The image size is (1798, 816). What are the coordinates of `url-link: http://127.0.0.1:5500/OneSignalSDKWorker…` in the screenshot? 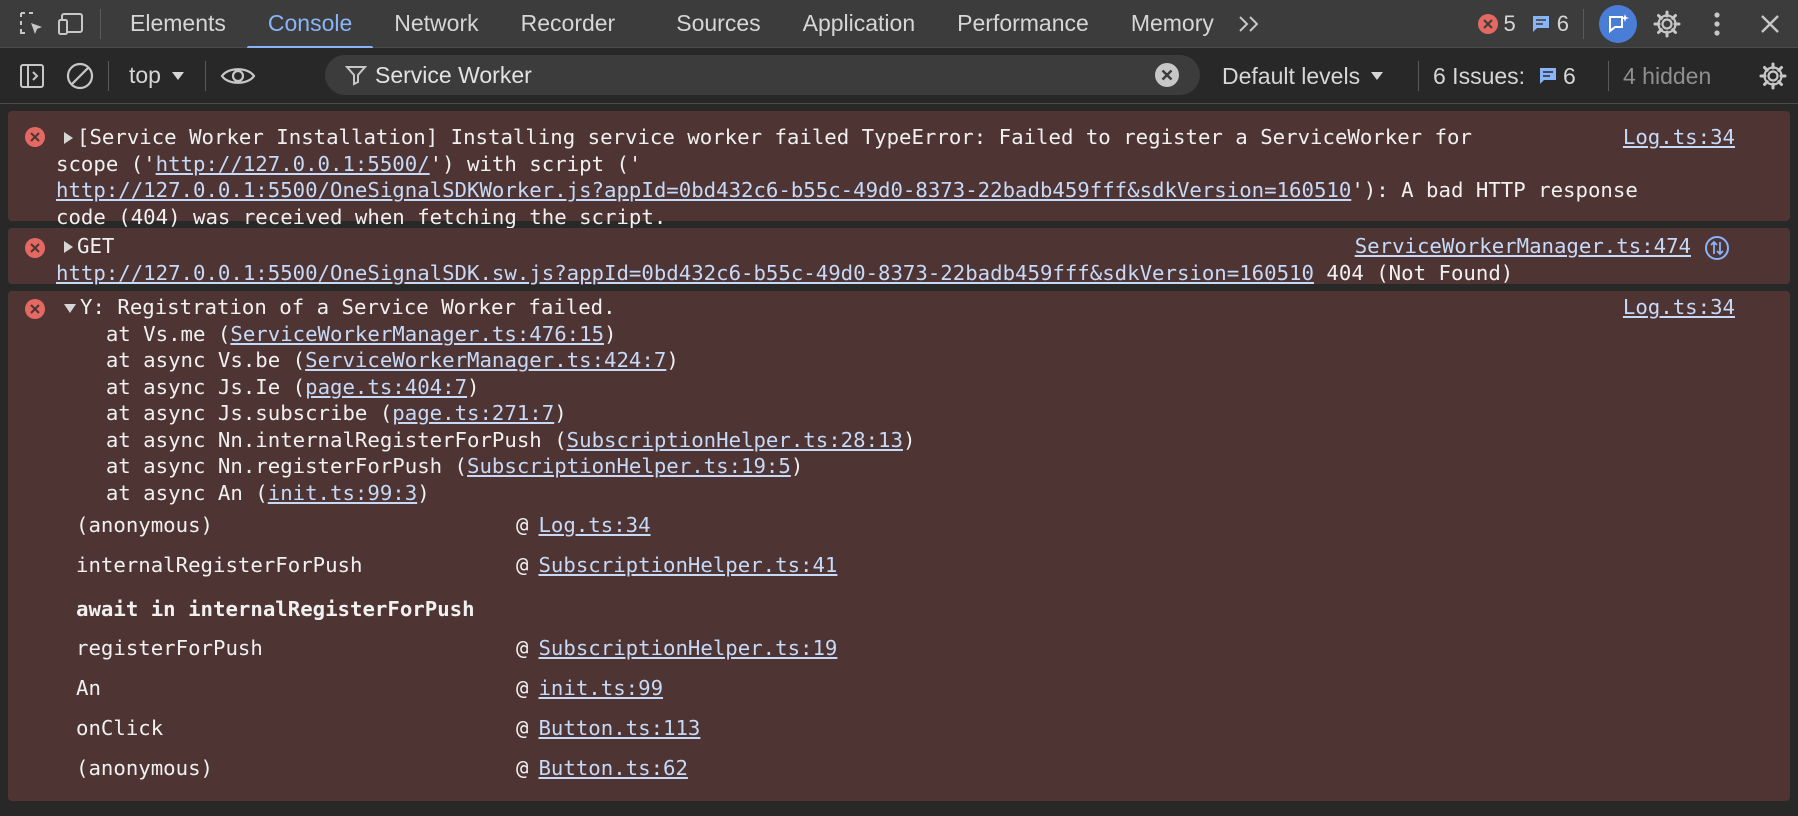 It's located at (703, 190).